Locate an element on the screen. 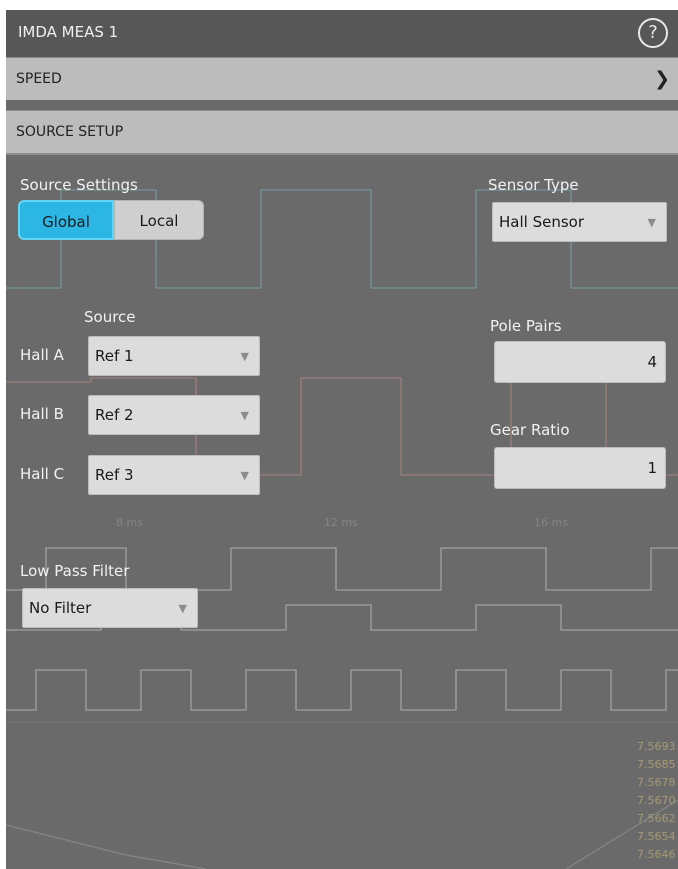 The width and height of the screenshot is (678, 869). hall-c-source-dropdown: Ref 3 ▼ is located at coordinates (174, 475).